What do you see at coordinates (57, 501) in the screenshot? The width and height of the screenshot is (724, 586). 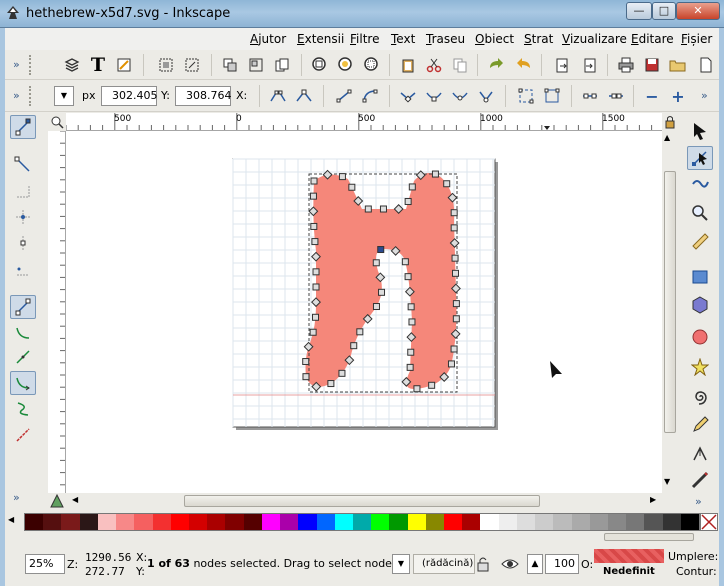 I see `color-manage-icon` at bounding box center [57, 501].